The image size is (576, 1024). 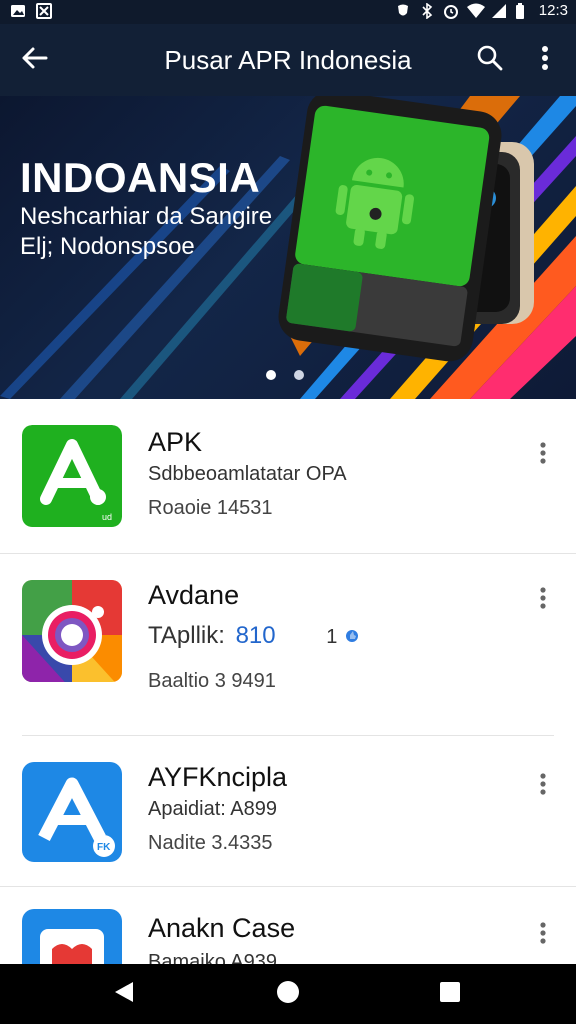 I want to click on system-nav-bar, so click(x=288, y=994).